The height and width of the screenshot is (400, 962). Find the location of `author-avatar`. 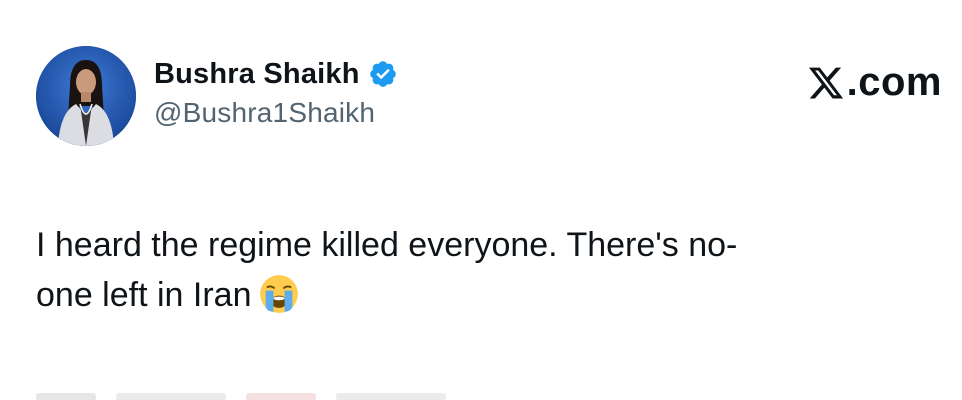

author-avatar is located at coordinates (86, 96).